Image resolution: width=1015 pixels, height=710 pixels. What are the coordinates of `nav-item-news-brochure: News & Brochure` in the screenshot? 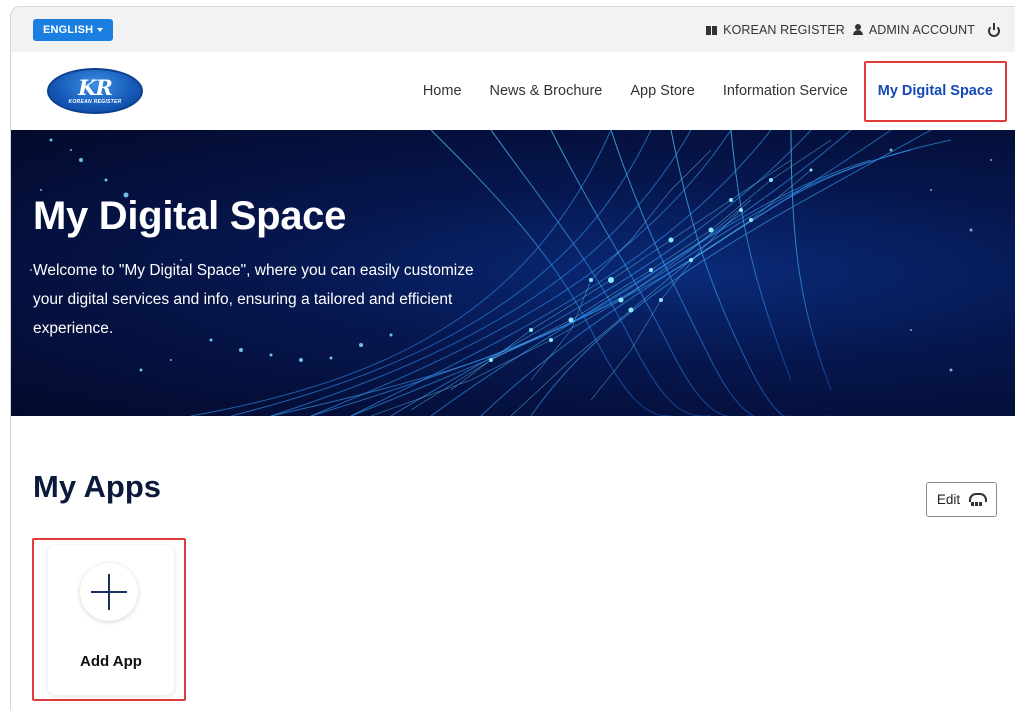 It's located at (546, 91).